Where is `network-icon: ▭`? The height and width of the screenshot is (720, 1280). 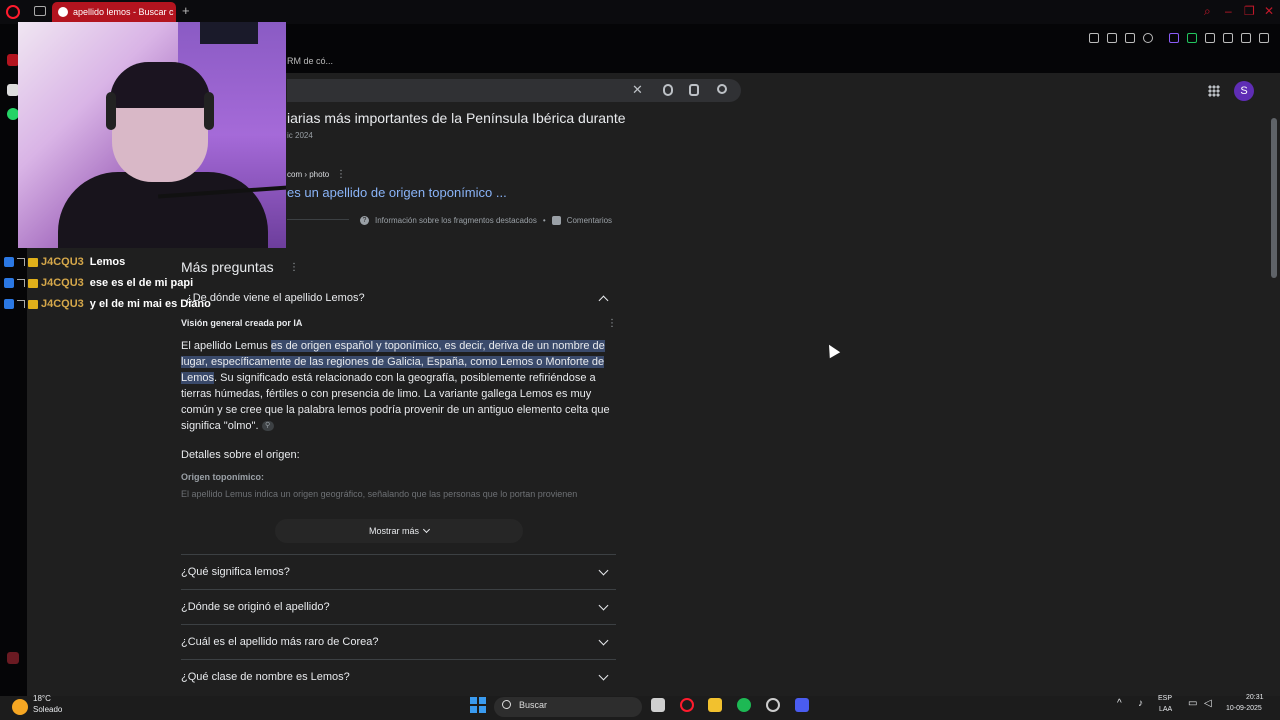 network-icon: ▭ is located at coordinates (1192, 703).